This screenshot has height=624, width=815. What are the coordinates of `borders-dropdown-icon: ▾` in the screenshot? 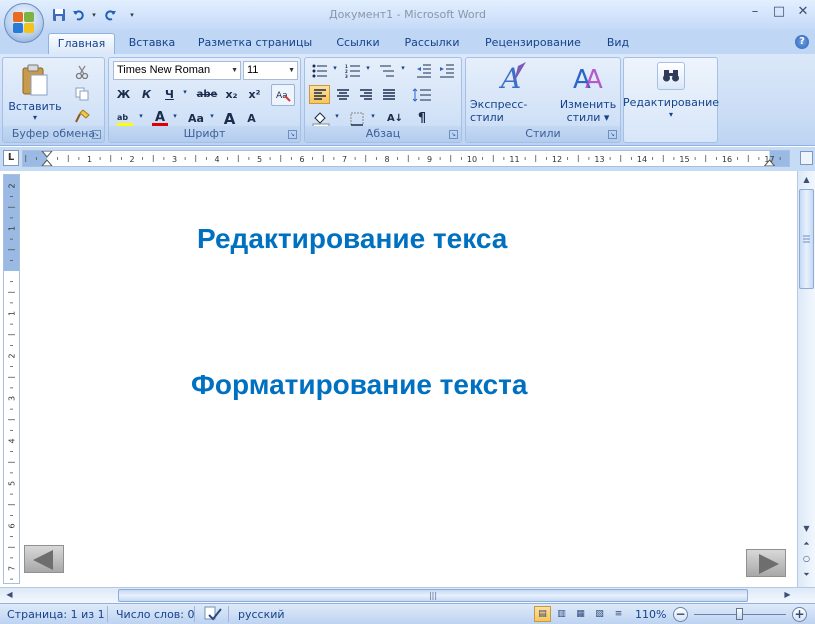 It's located at (373, 116).